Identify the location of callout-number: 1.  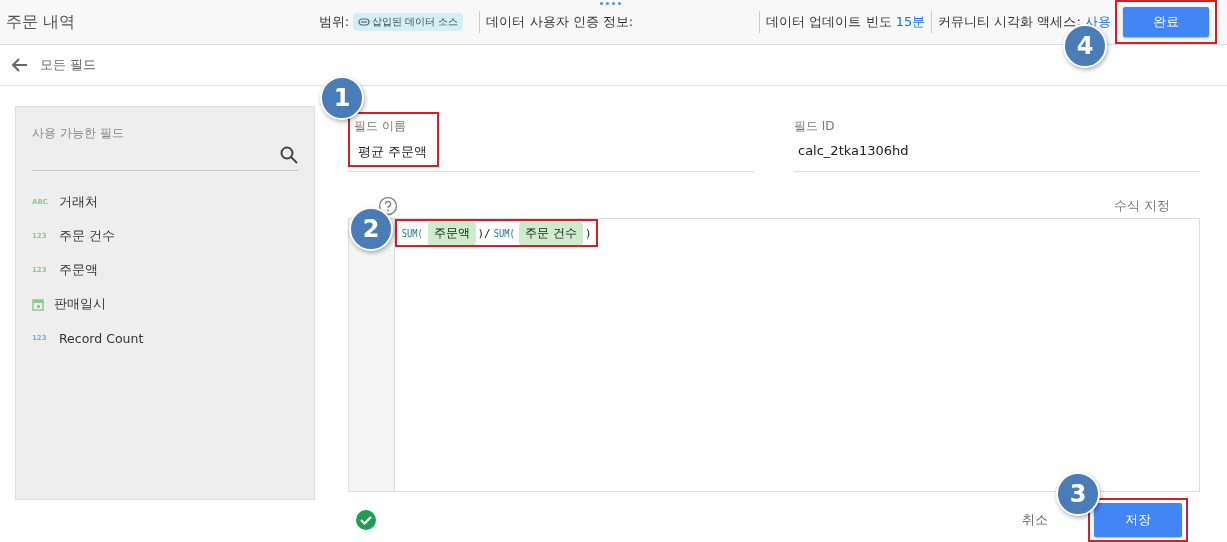
(342, 98).